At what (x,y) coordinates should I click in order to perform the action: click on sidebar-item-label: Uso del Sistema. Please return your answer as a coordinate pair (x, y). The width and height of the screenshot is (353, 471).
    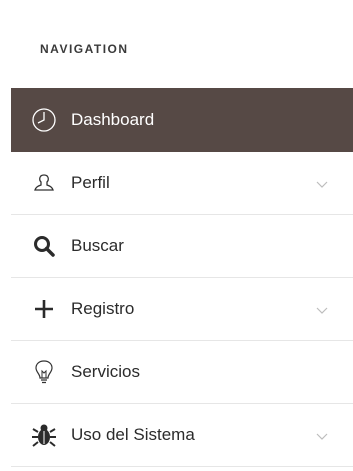
    Looking at the image, I should click on (133, 434).